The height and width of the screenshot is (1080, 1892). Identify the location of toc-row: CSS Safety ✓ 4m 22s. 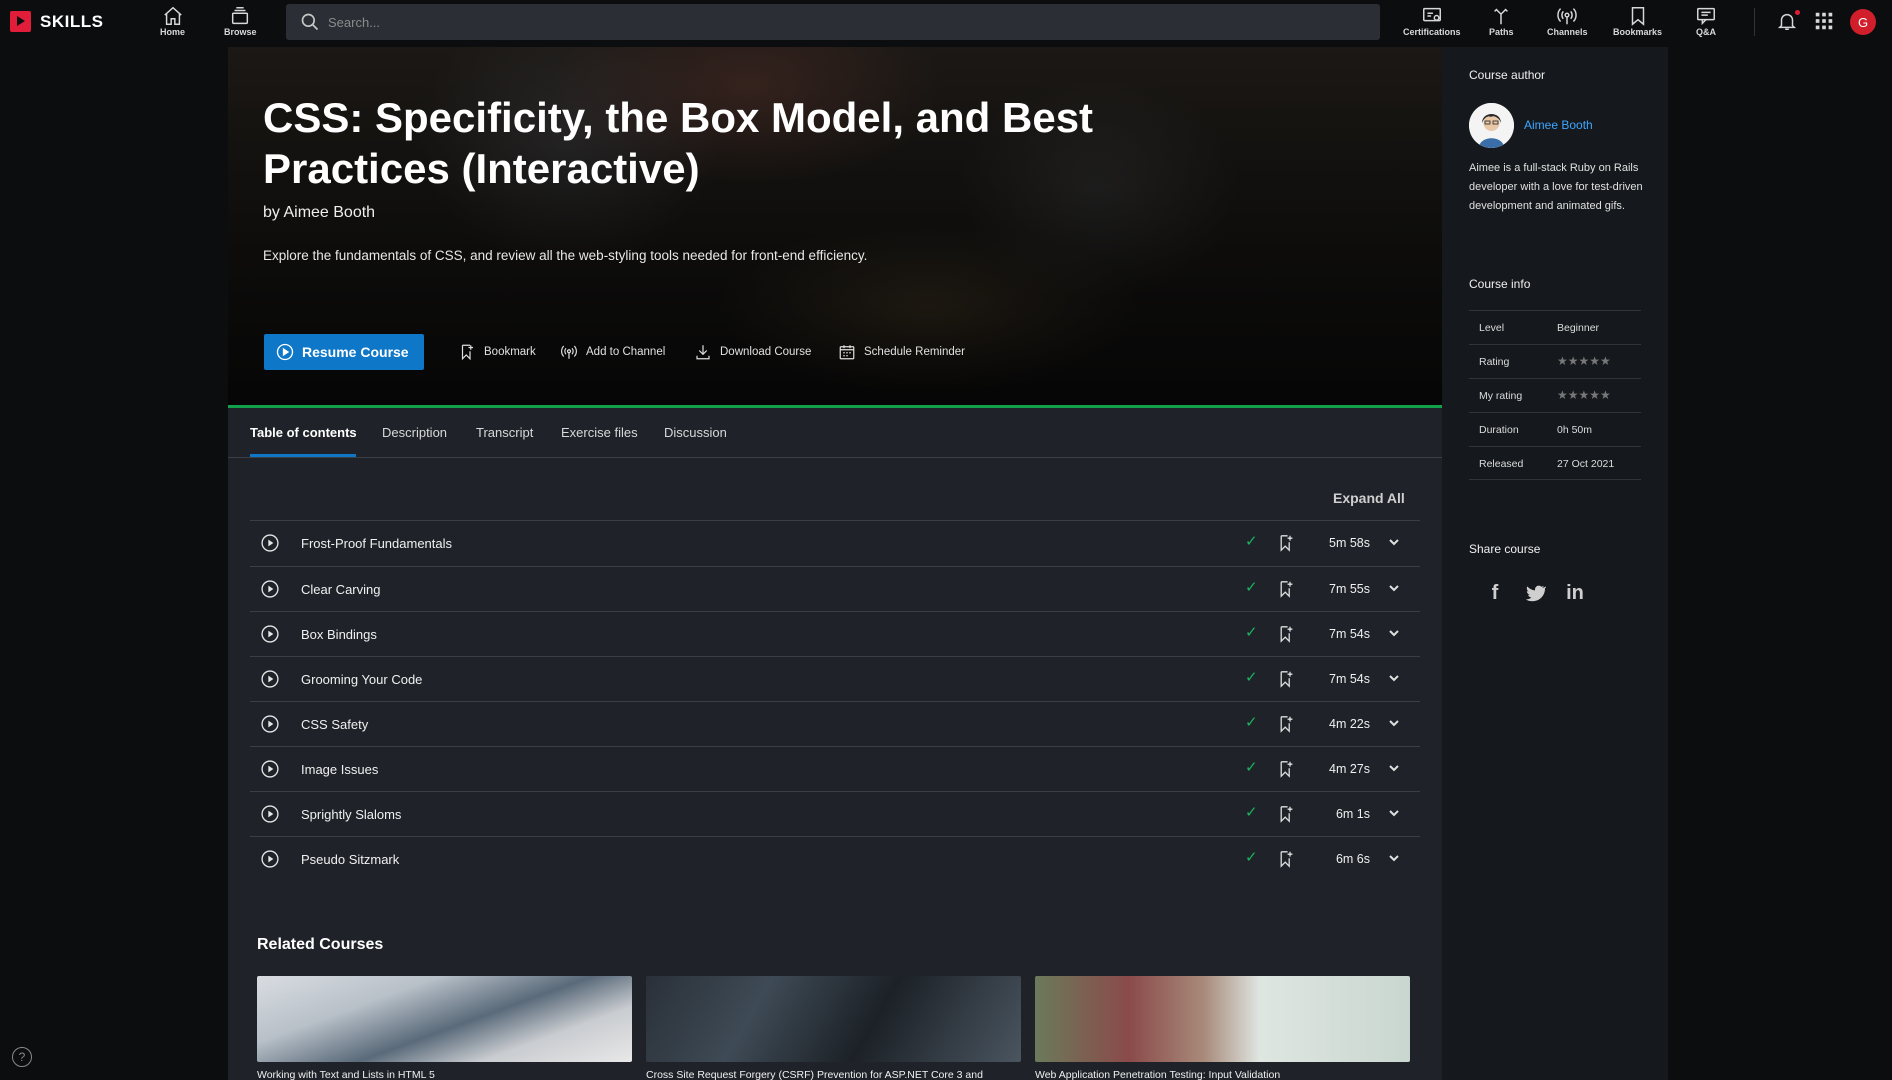
(835, 723).